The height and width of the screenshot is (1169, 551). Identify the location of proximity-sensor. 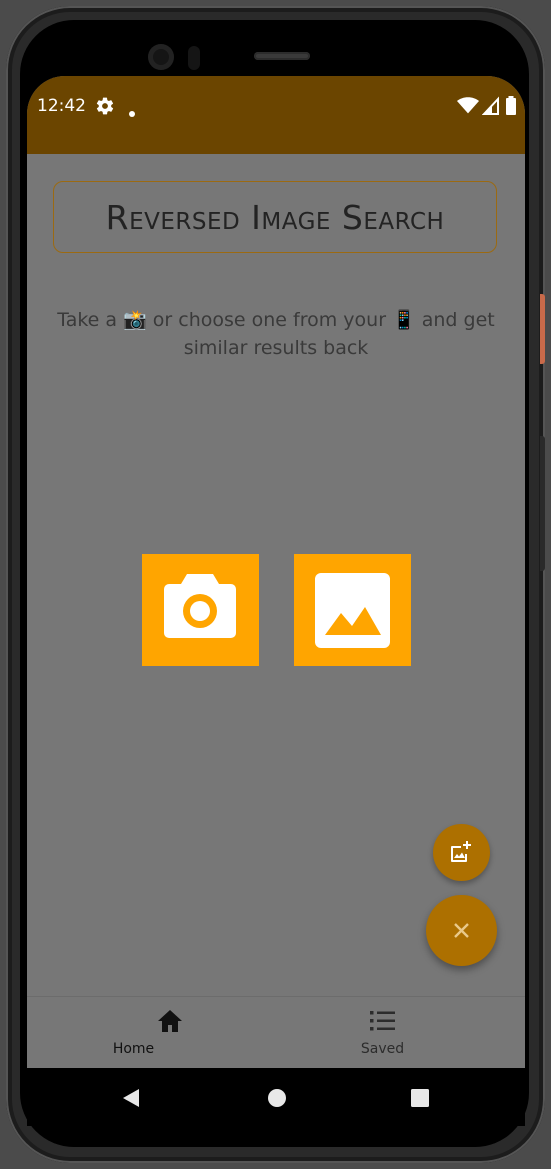
(194, 58).